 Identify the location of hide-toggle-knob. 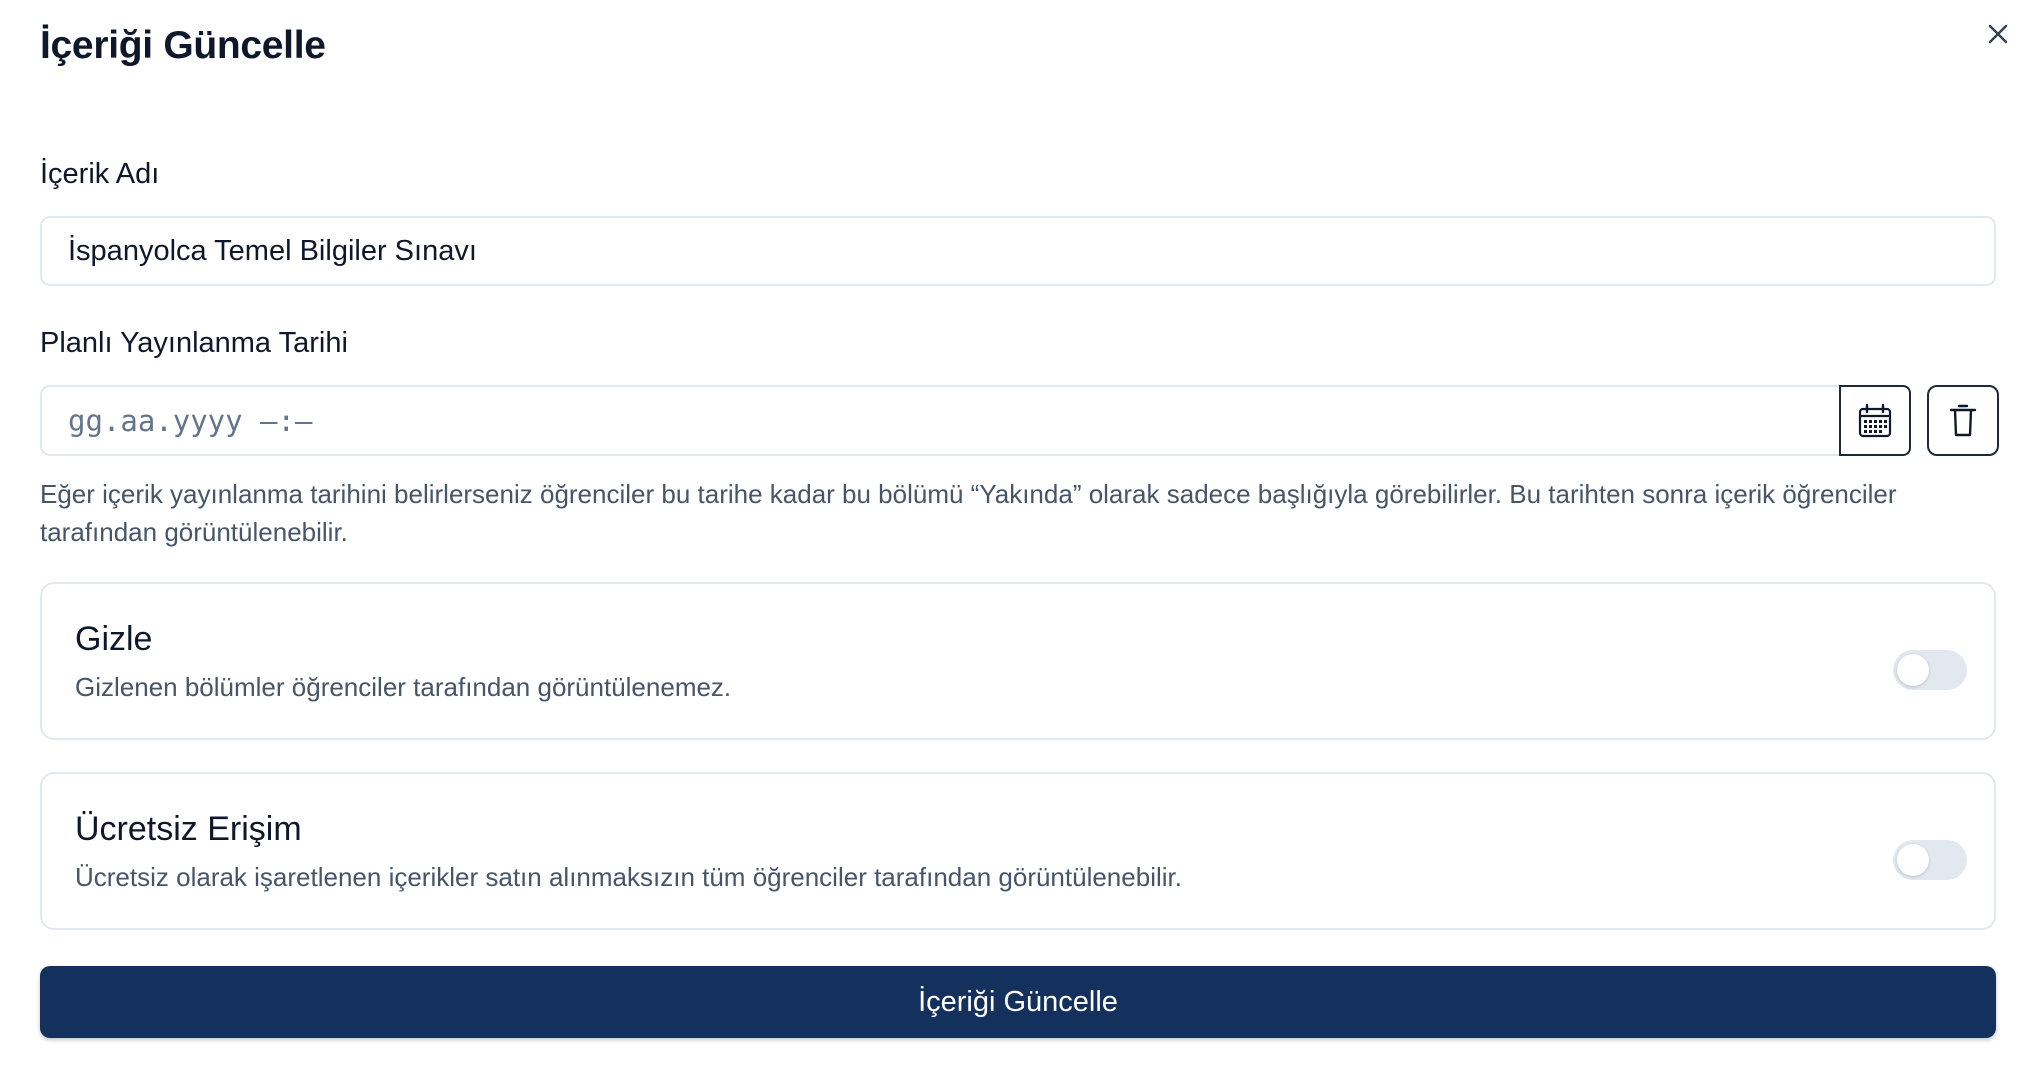
(1913, 670).